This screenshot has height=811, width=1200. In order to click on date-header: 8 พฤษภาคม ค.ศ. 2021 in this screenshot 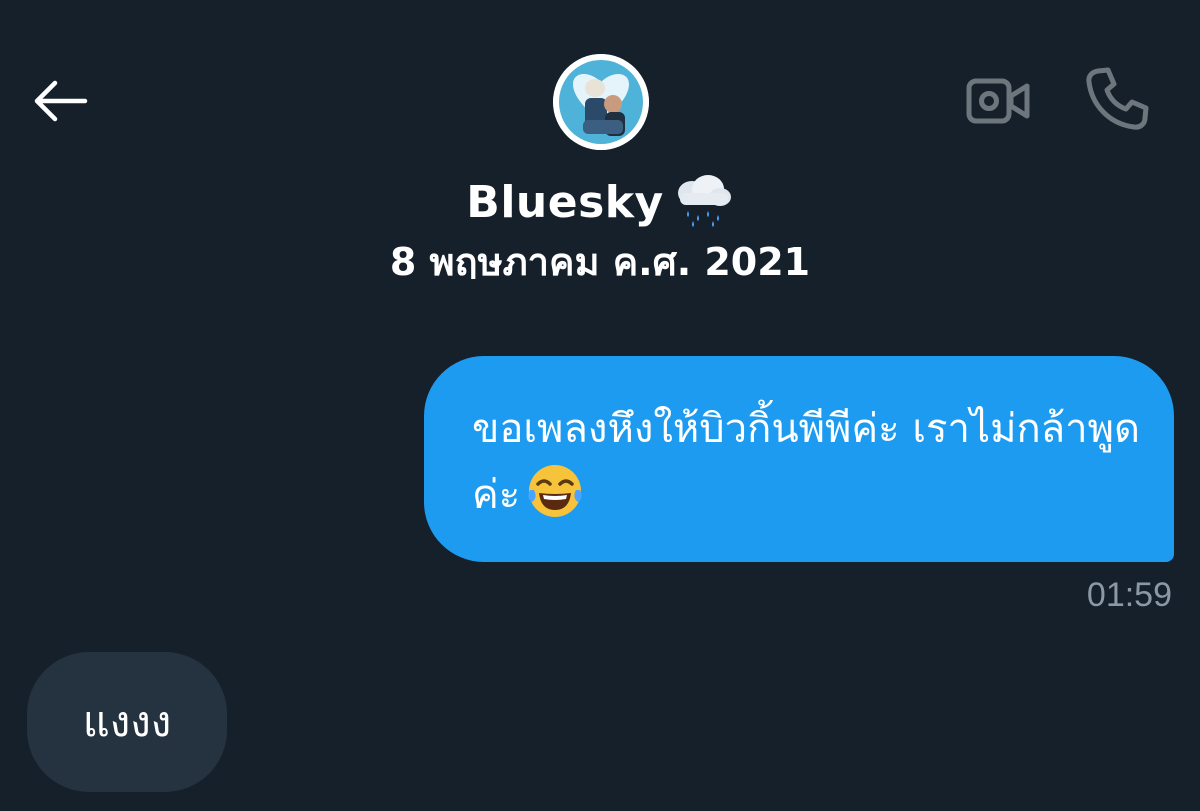, I will do `click(600, 262)`.